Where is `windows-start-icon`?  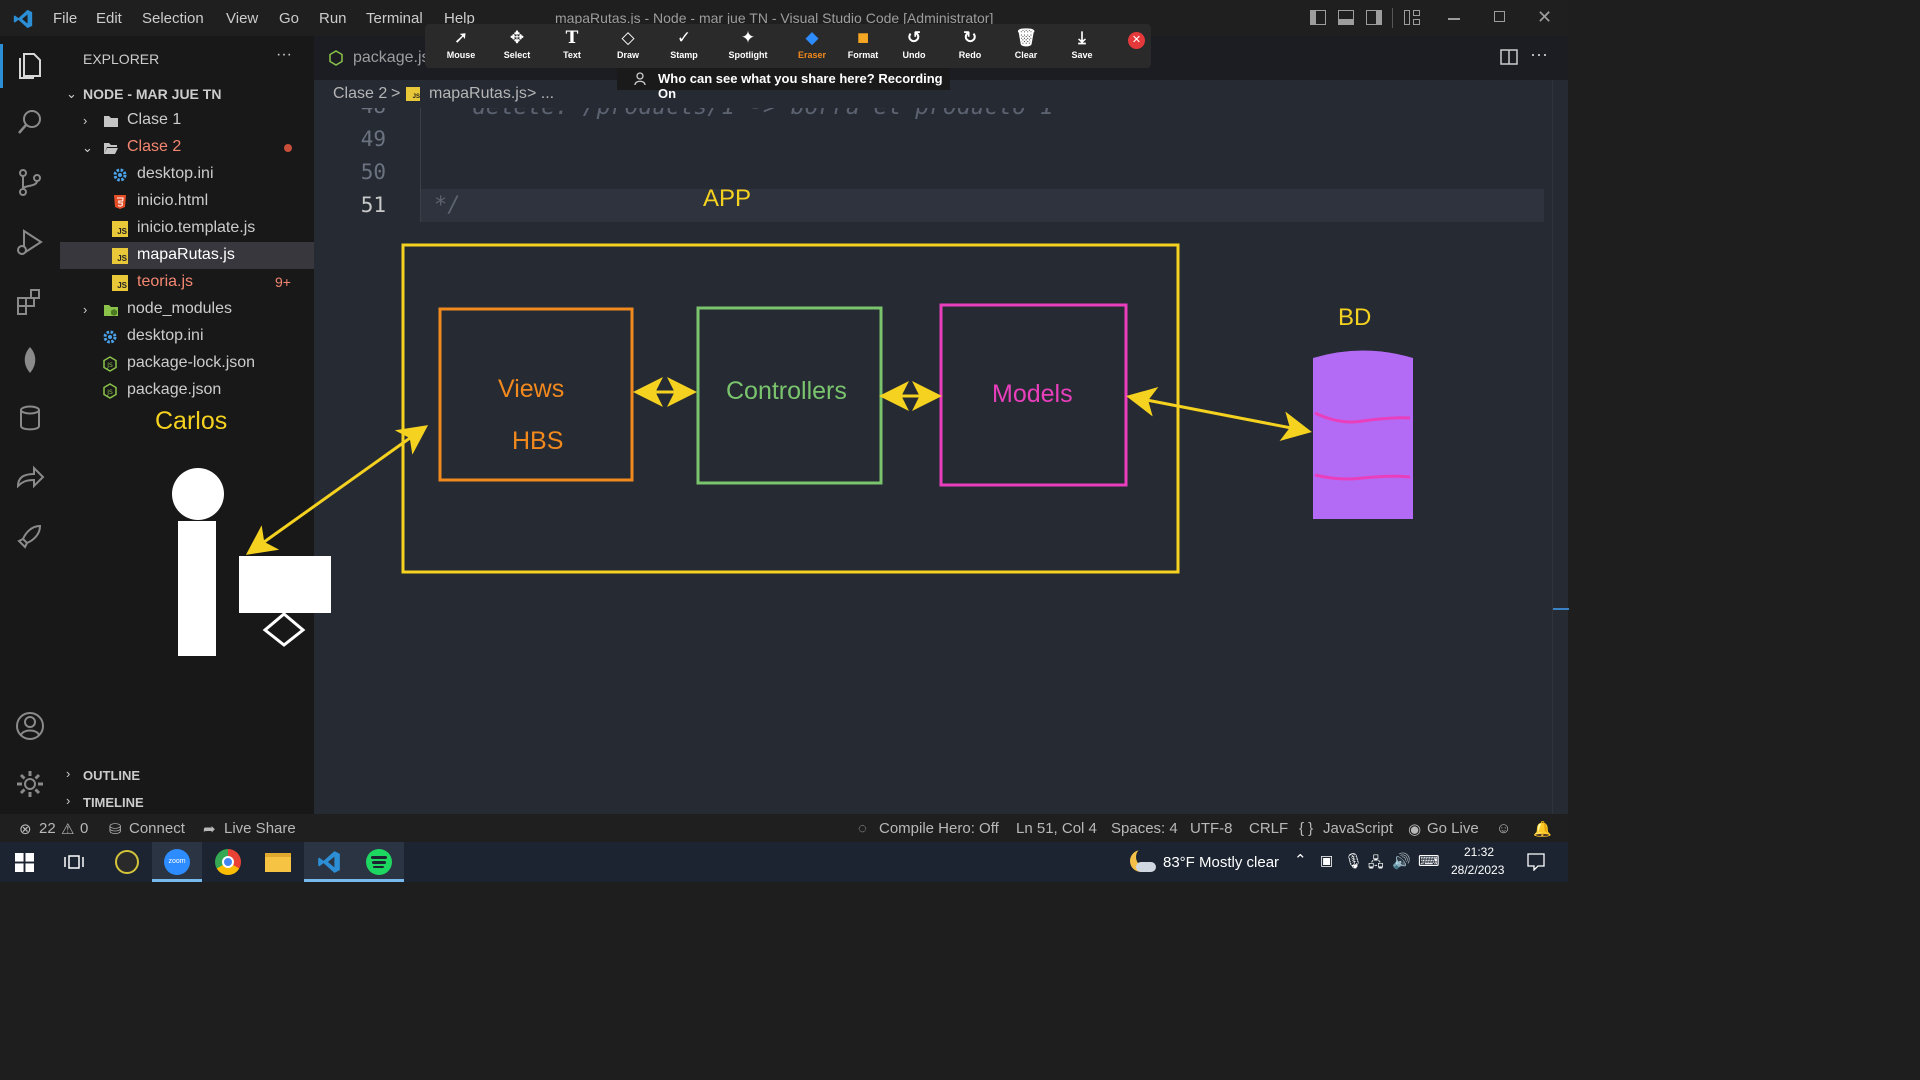
windows-start-icon is located at coordinates (24, 862).